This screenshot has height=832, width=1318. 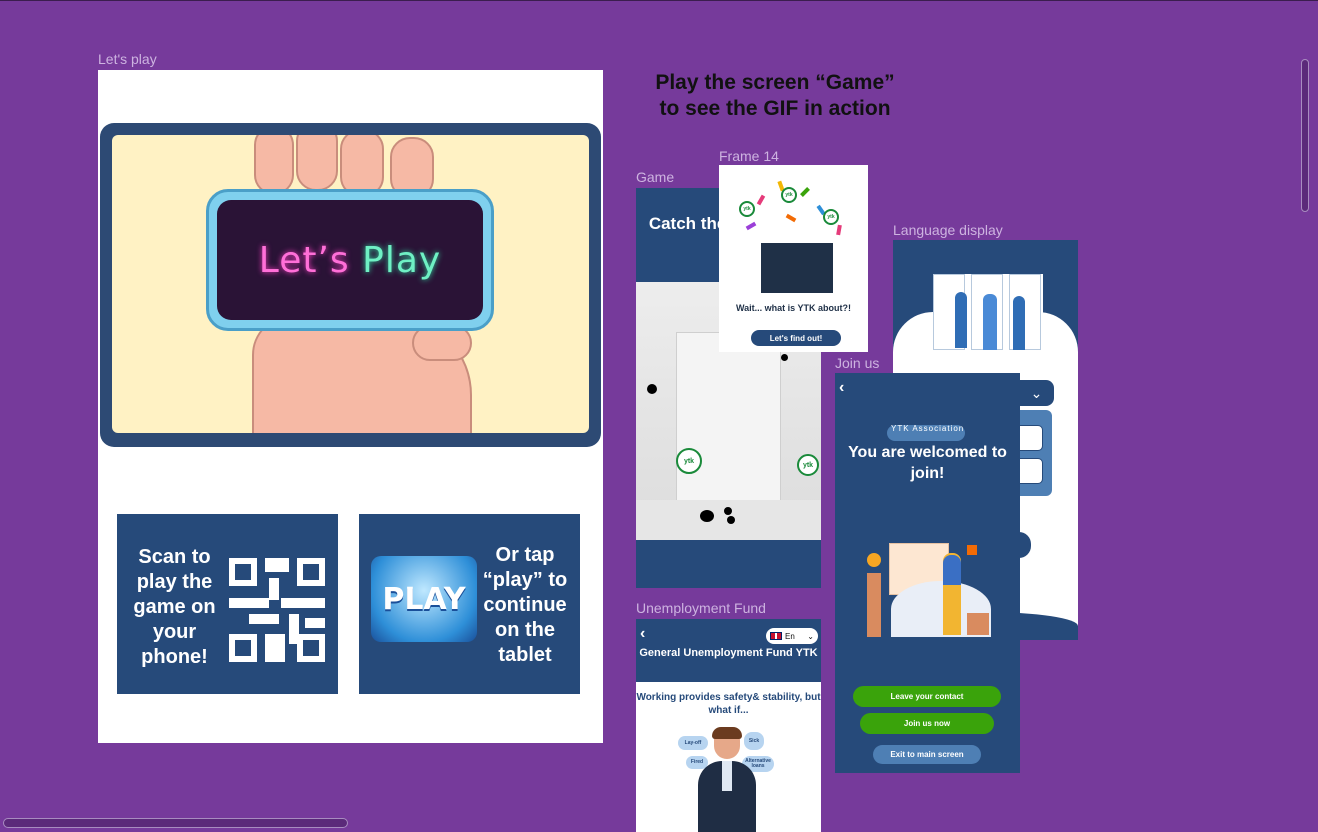 I want to click on exit-main-screen-button: Exit to main screen, so click(x=927, y=754).